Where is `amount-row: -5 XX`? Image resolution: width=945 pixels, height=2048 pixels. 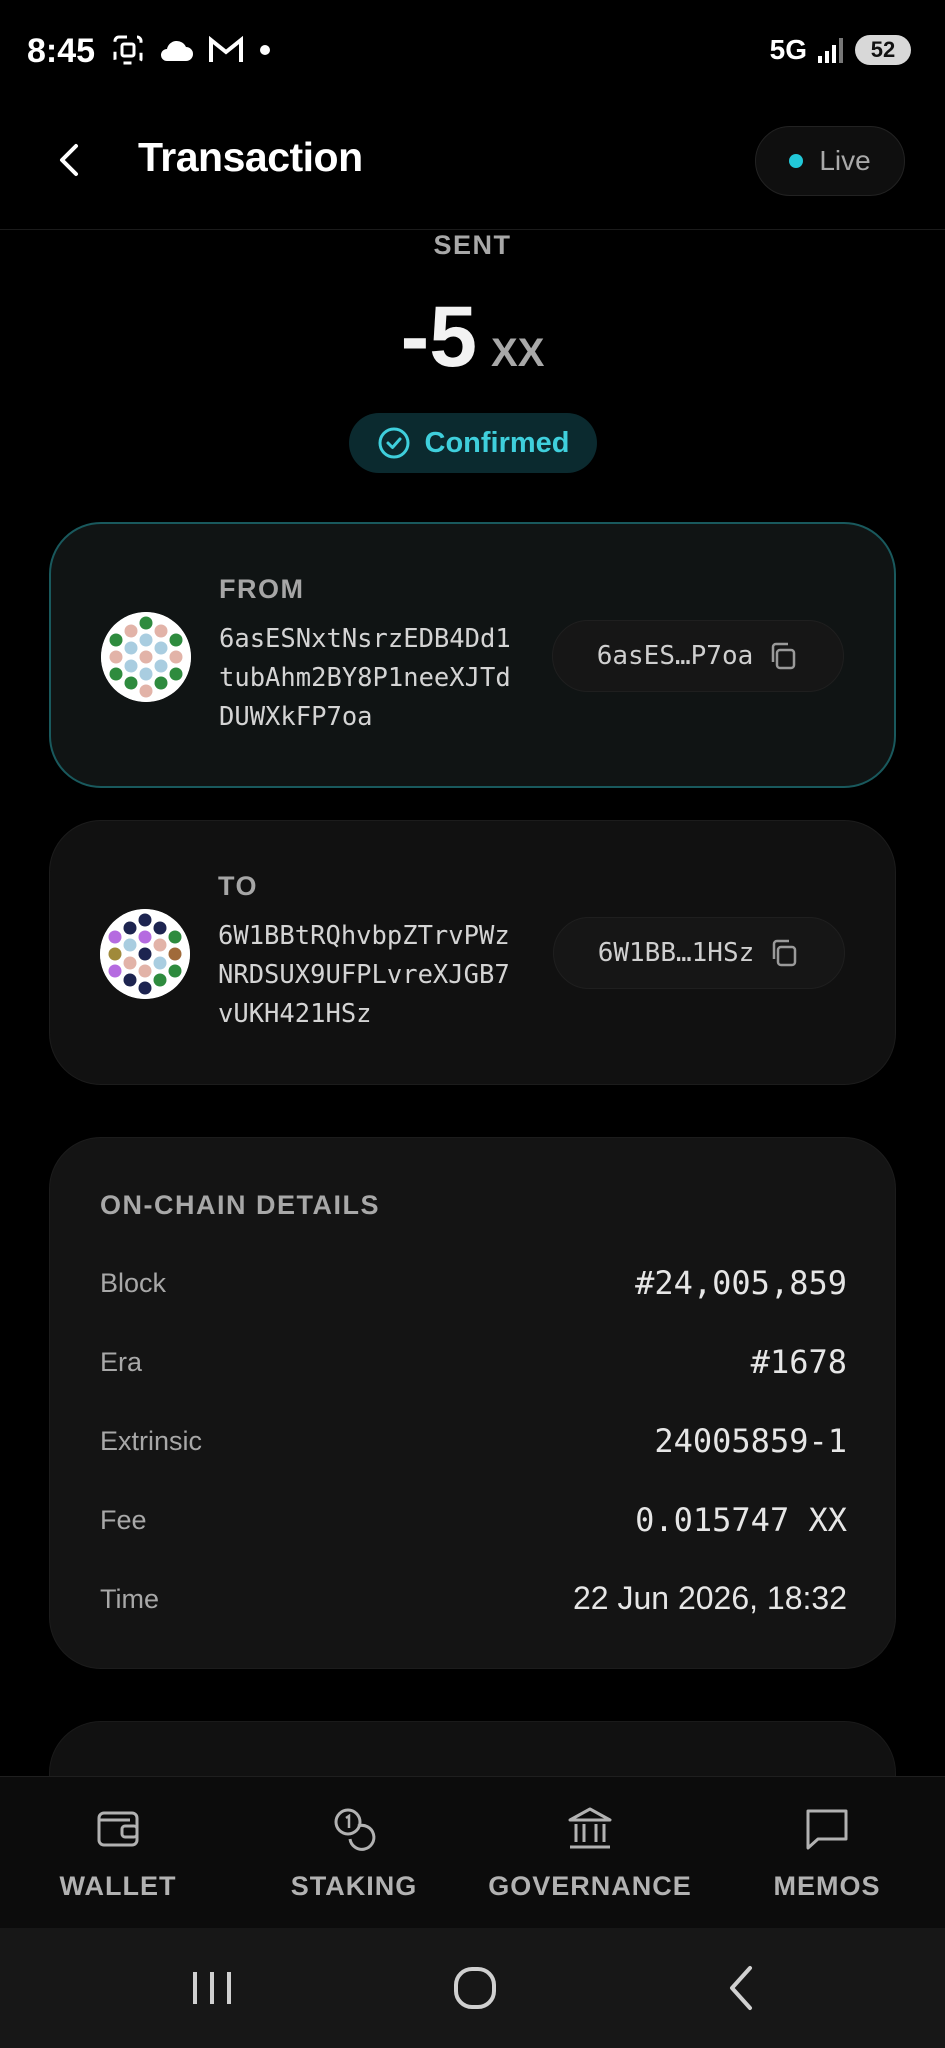 amount-row: -5 XX is located at coordinates (472, 337).